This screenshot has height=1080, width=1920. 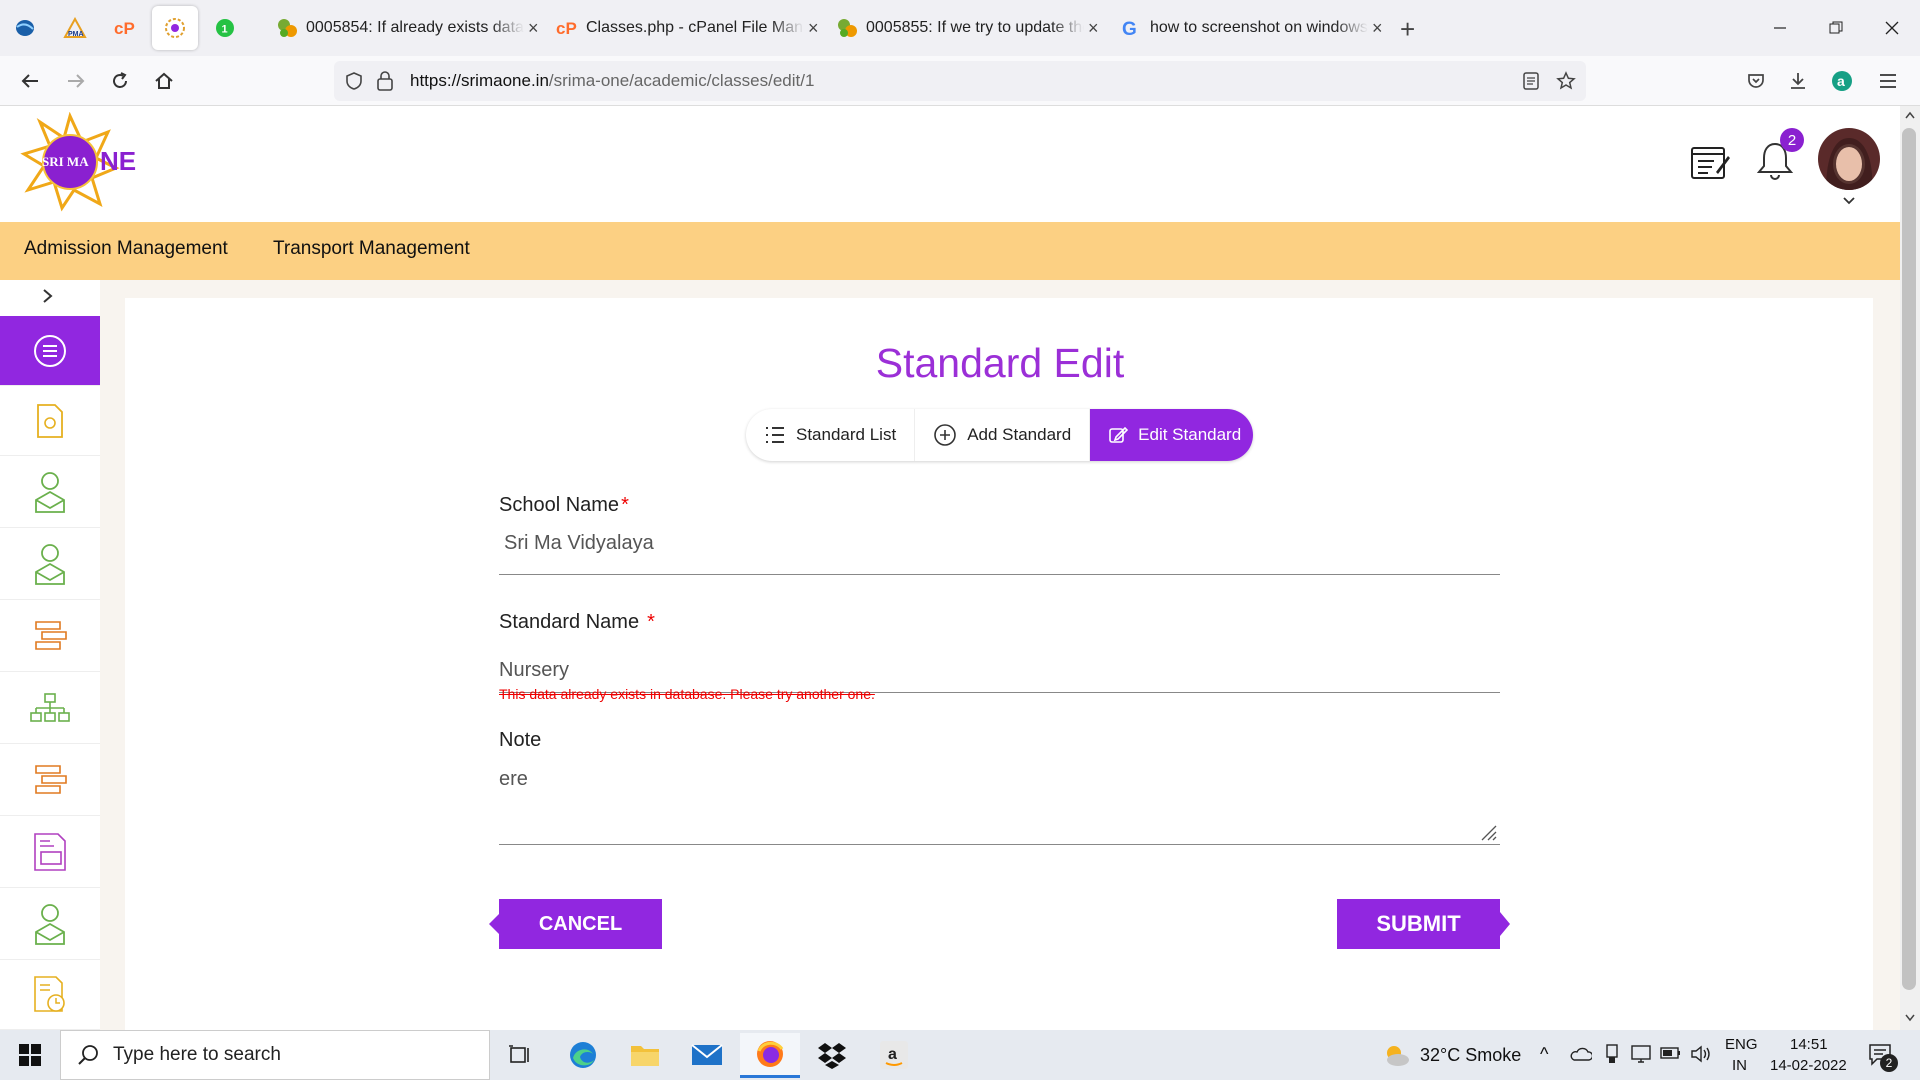 I want to click on sidebar-item-sections, so click(x=50, y=780).